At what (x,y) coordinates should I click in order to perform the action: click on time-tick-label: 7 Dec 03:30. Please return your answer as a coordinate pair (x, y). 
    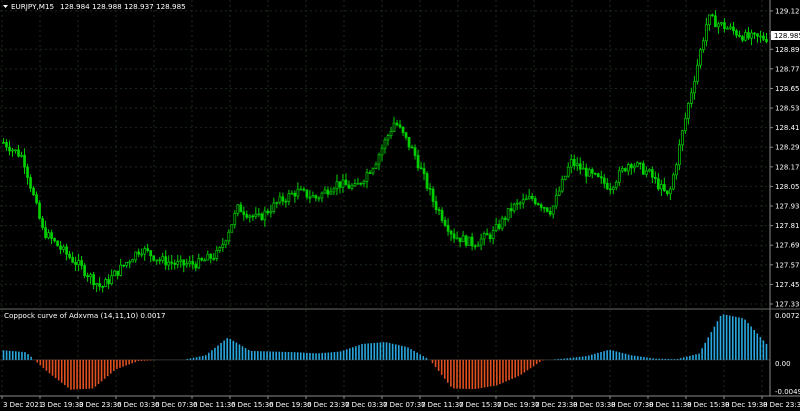
    Looking at the image, I should click on (366, 405).